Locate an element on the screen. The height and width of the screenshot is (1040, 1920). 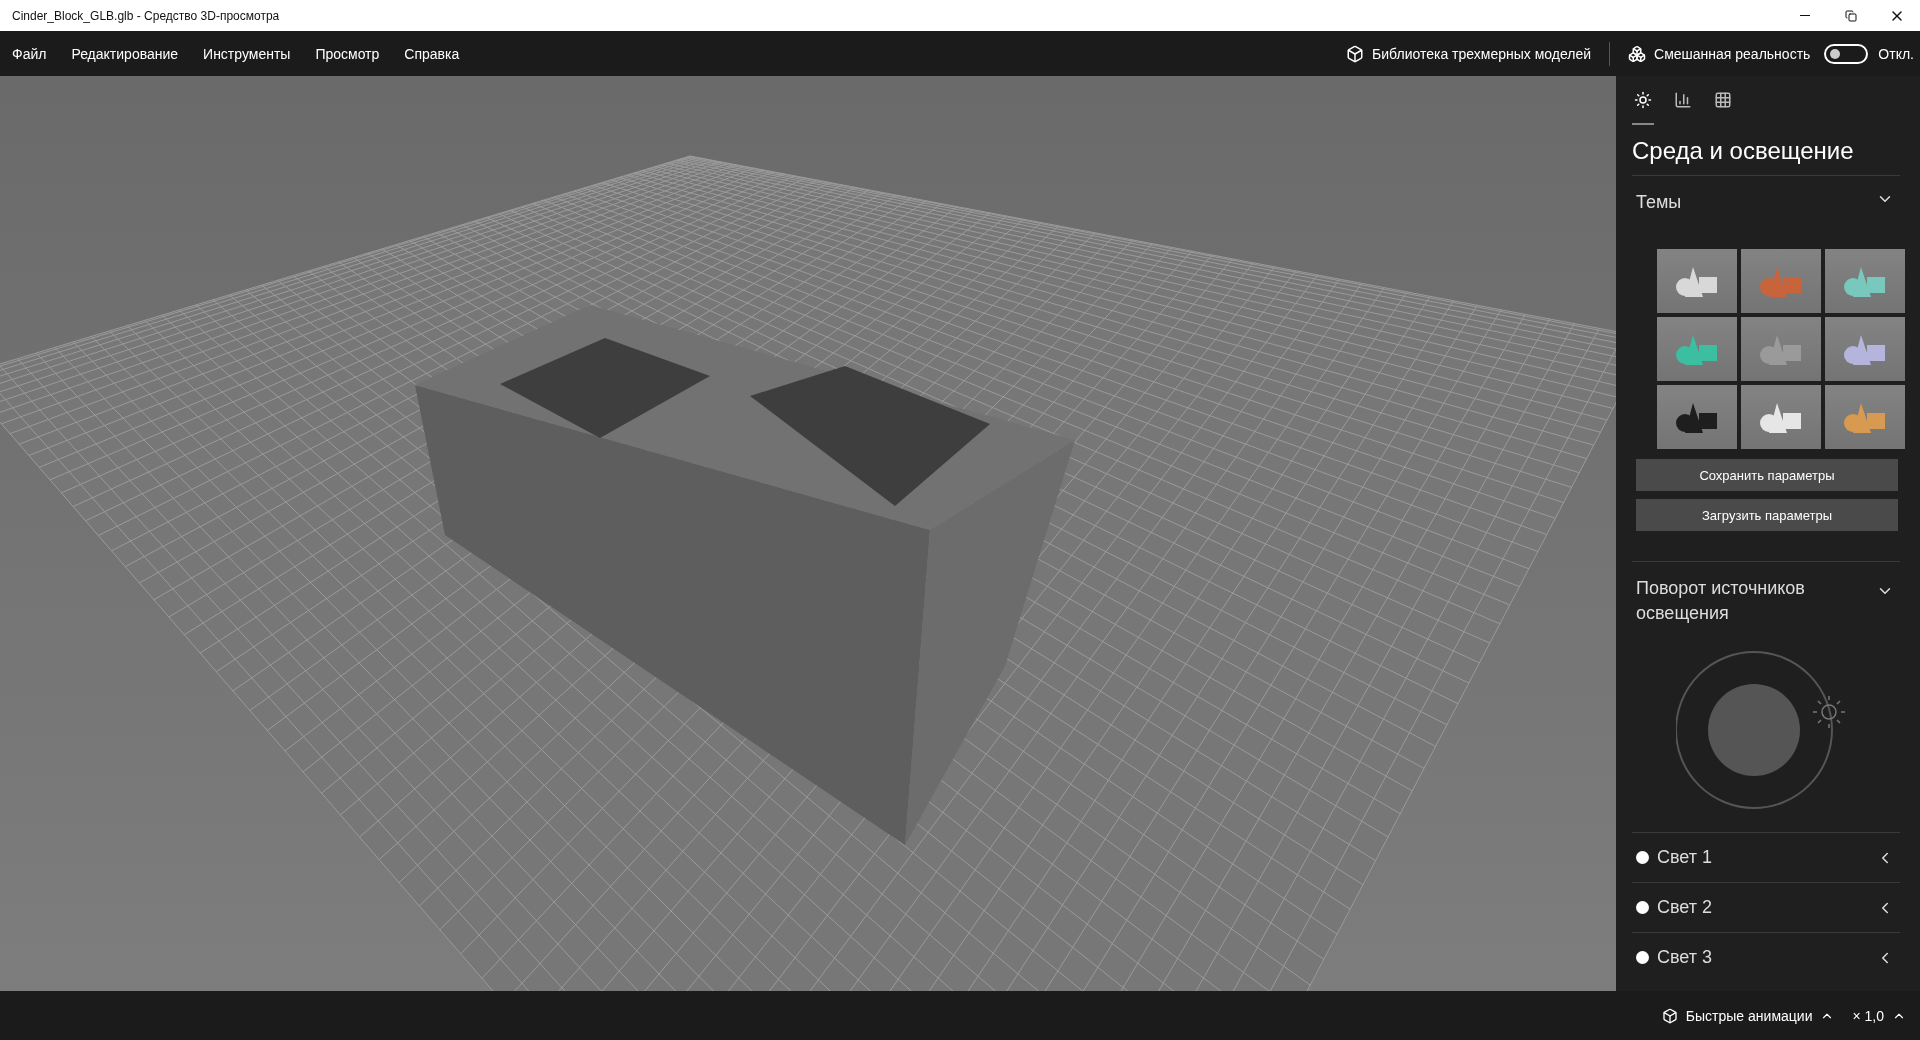
menu-item: Инструменты is located at coordinates (247, 53).